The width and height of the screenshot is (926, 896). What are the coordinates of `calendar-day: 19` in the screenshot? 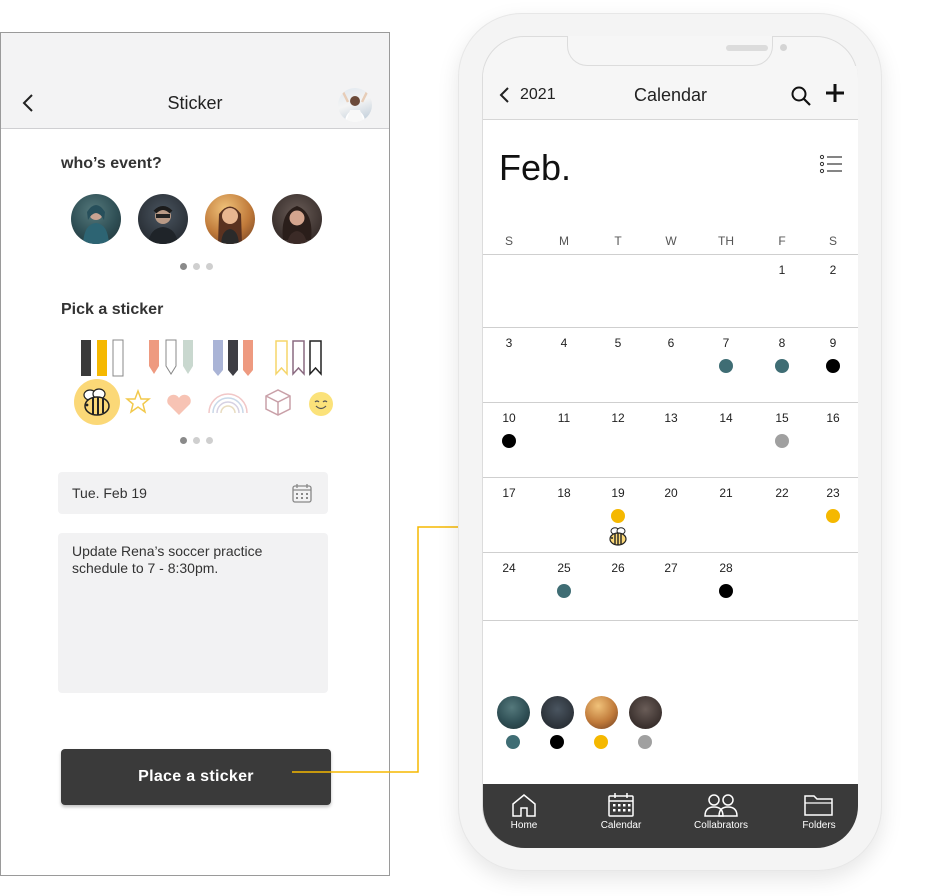 It's located at (618, 493).